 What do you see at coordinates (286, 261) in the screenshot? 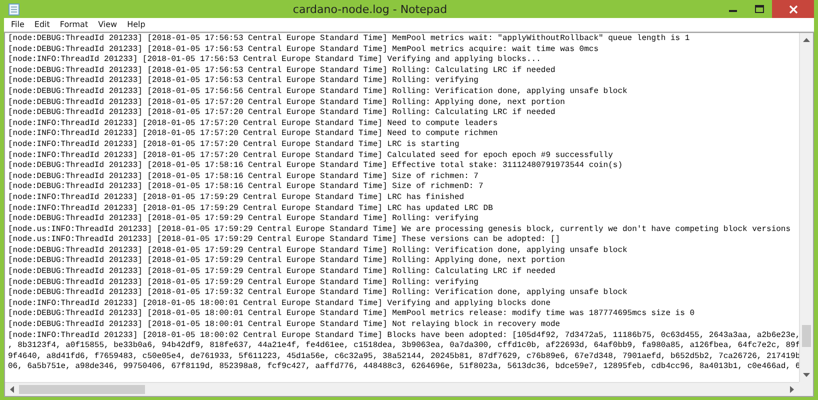
I see `log-line: [node:DEBUG:ThreadId 201233] [2018-01-05 17:59:29 Central Europe Standard Time] Rolling: Applying done, next portion` at bounding box center [286, 261].